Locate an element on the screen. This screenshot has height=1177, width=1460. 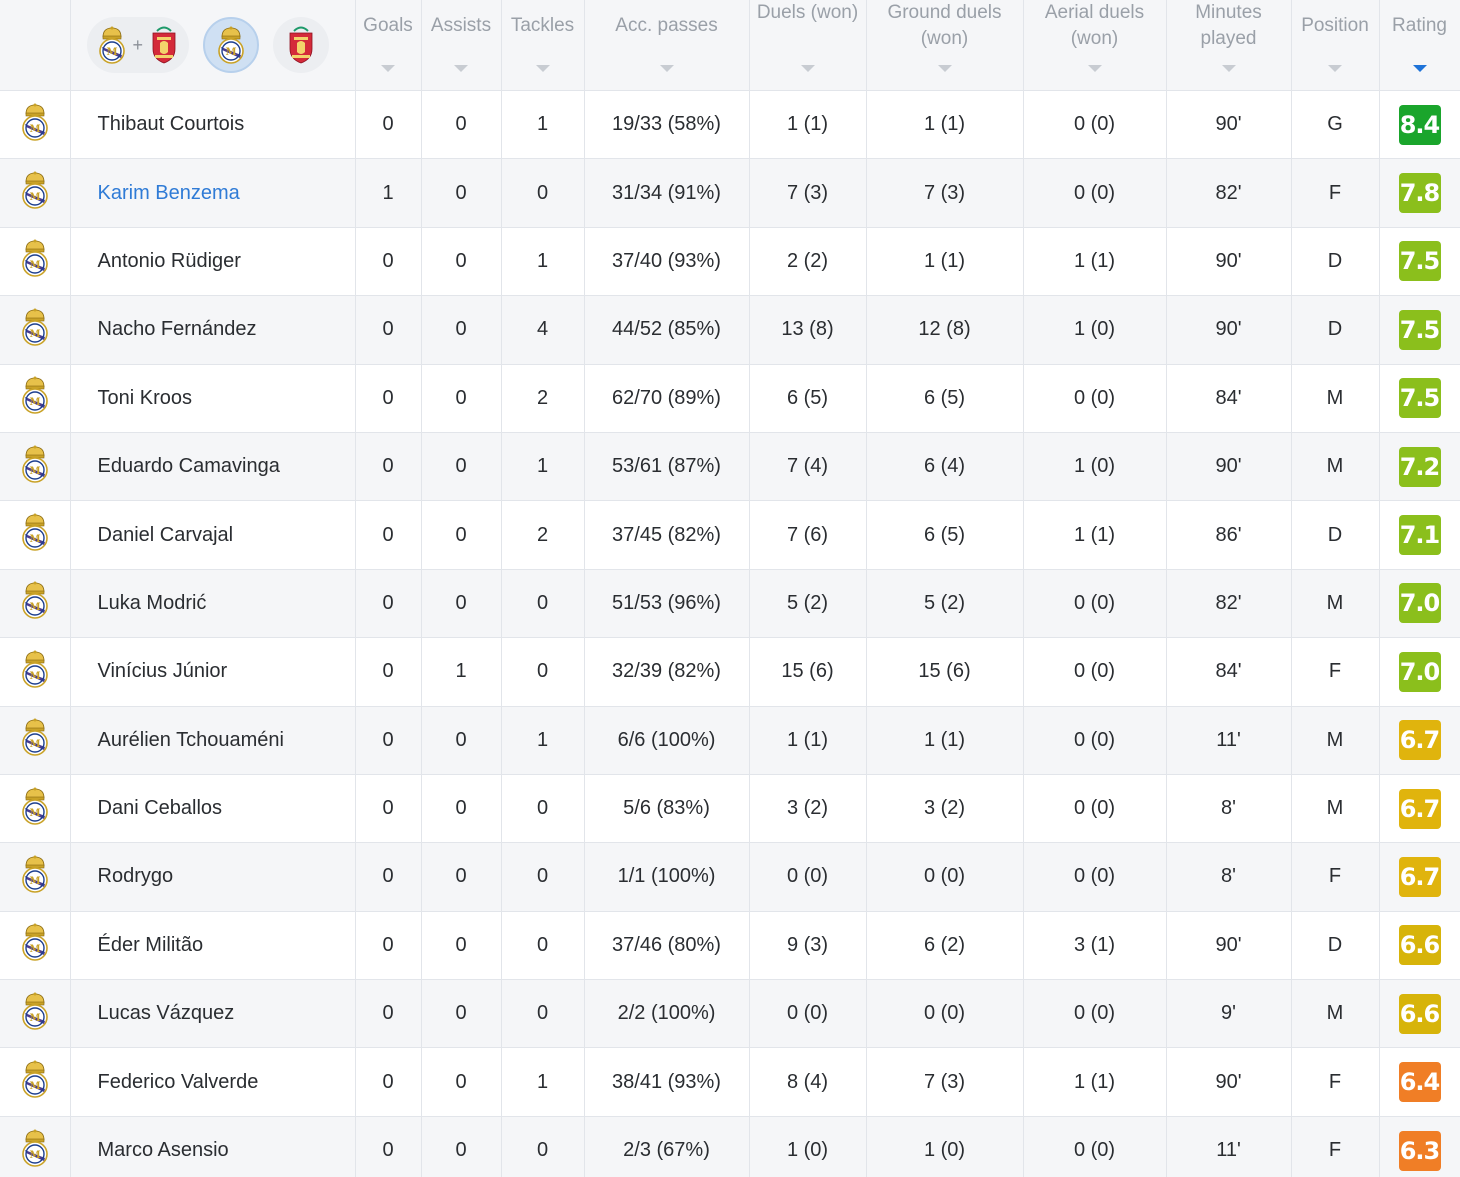
liverpool-crest-icon is located at coordinates (301, 45).